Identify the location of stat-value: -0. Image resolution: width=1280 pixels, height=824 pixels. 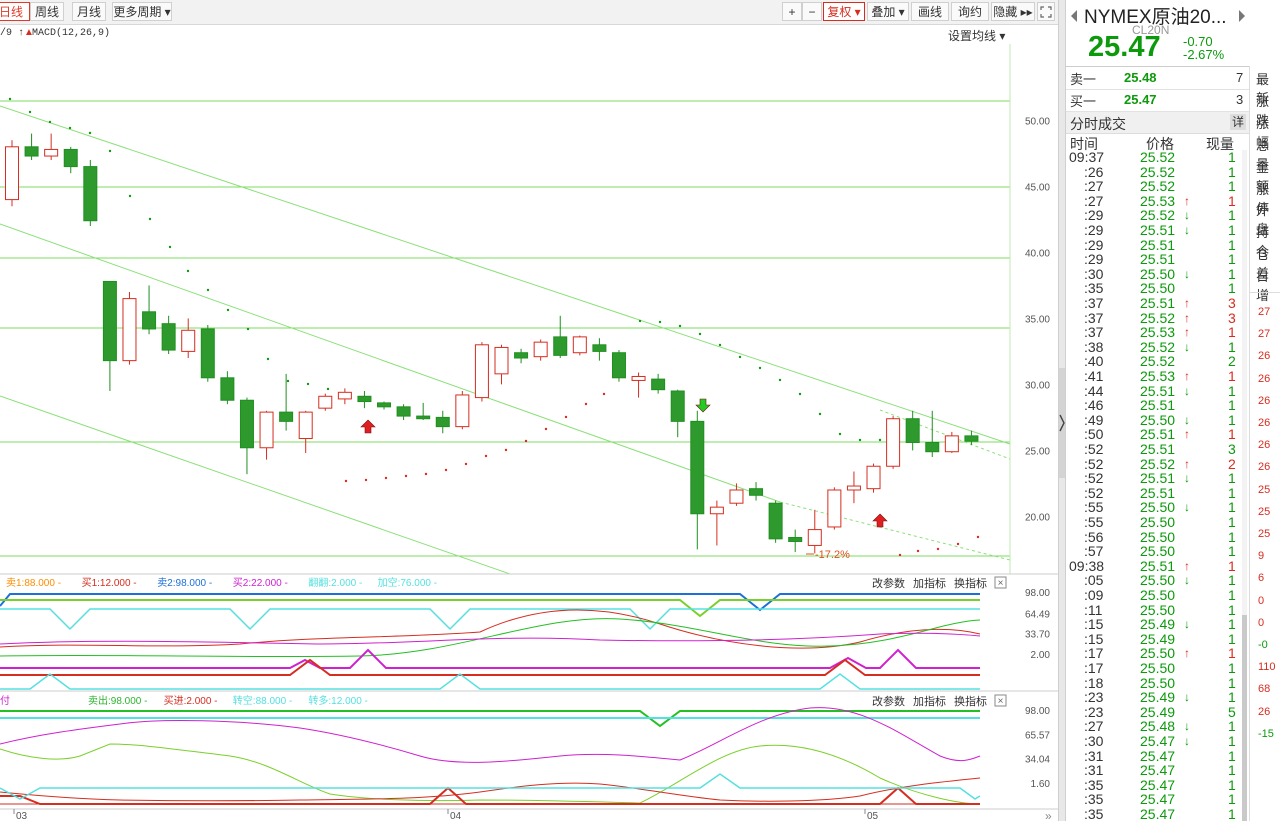
(1263, 645).